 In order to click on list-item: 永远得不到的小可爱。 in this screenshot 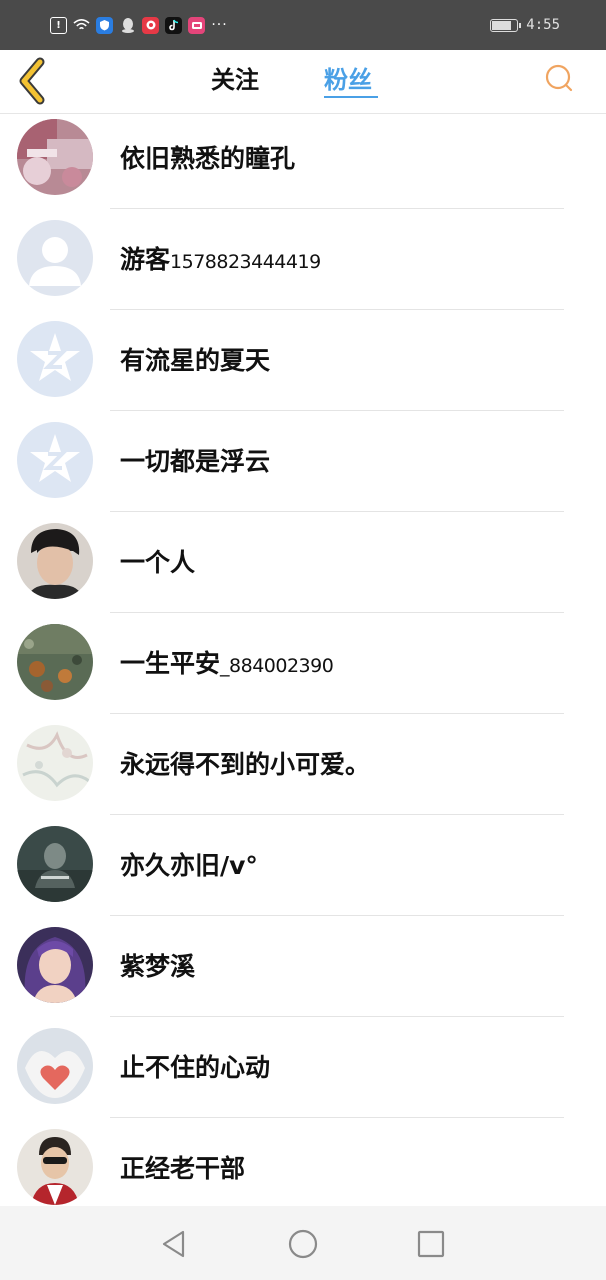, I will do `click(303, 770)`.